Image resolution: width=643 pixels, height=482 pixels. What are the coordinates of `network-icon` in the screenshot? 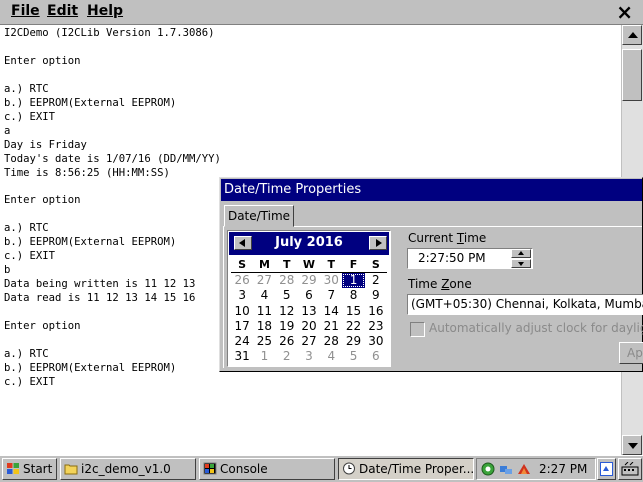 It's located at (488, 469).